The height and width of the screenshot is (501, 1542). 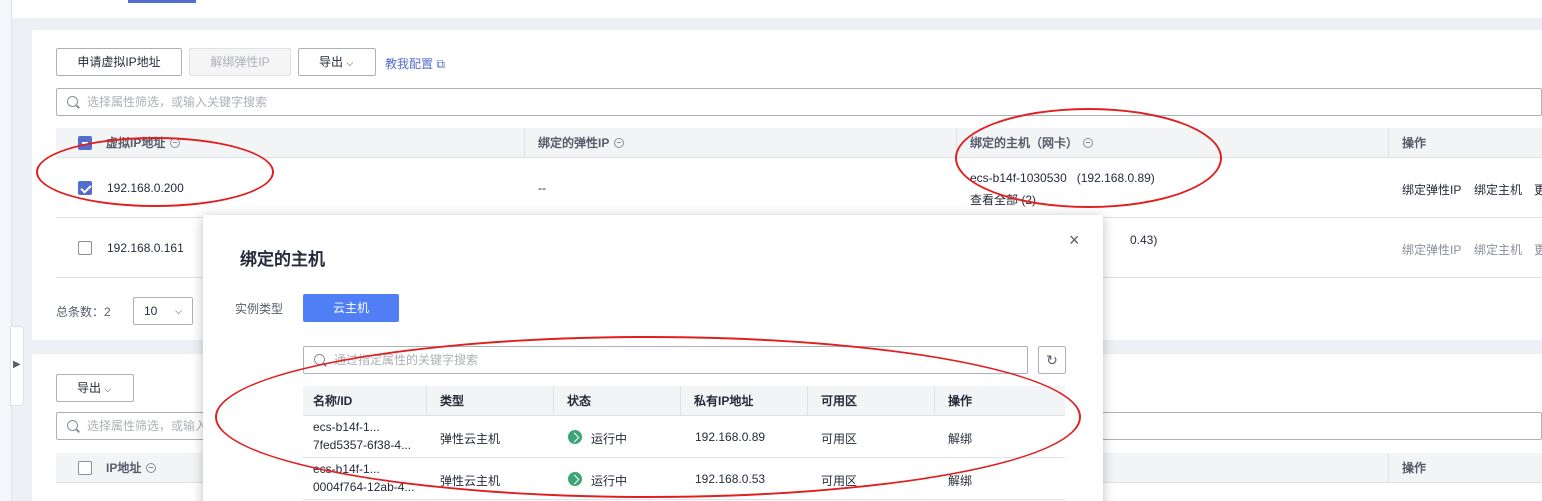 What do you see at coordinates (799, 143) in the screenshot?
I see `vip-table-header: 虚拟IP地址 绑定的弹性IP 绑定的主机（网卡） 操作` at bounding box center [799, 143].